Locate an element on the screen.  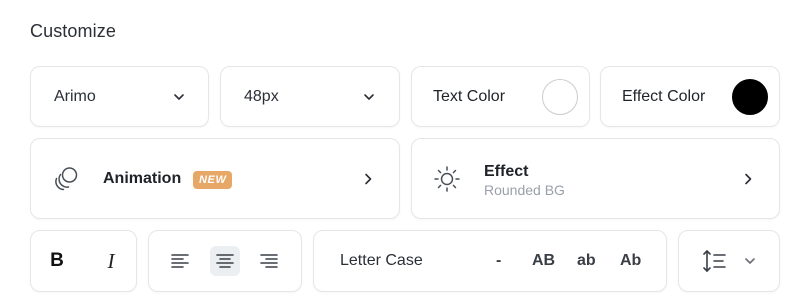
line-height-select is located at coordinates (729, 261).